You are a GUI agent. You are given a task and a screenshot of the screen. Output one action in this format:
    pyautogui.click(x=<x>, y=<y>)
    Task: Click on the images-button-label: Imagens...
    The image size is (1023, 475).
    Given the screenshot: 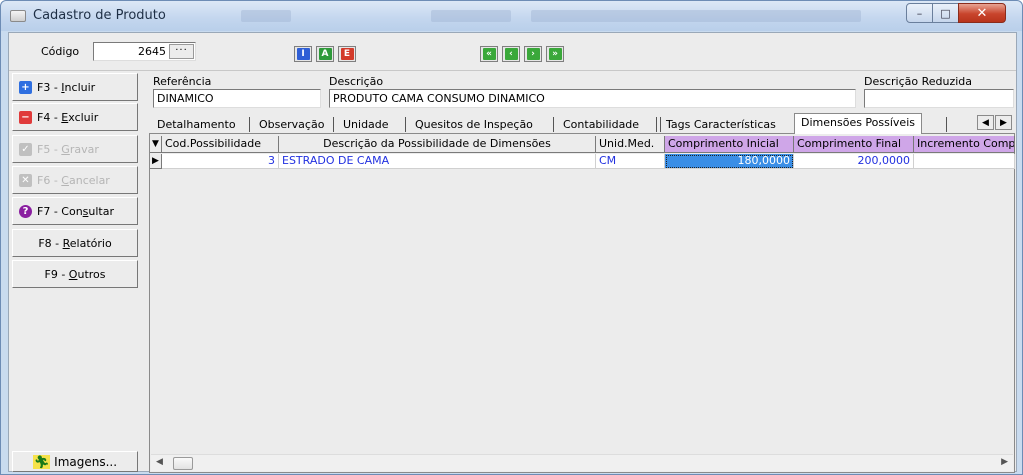 What is the action you would take?
    pyautogui.click(x=86, y=461)
    